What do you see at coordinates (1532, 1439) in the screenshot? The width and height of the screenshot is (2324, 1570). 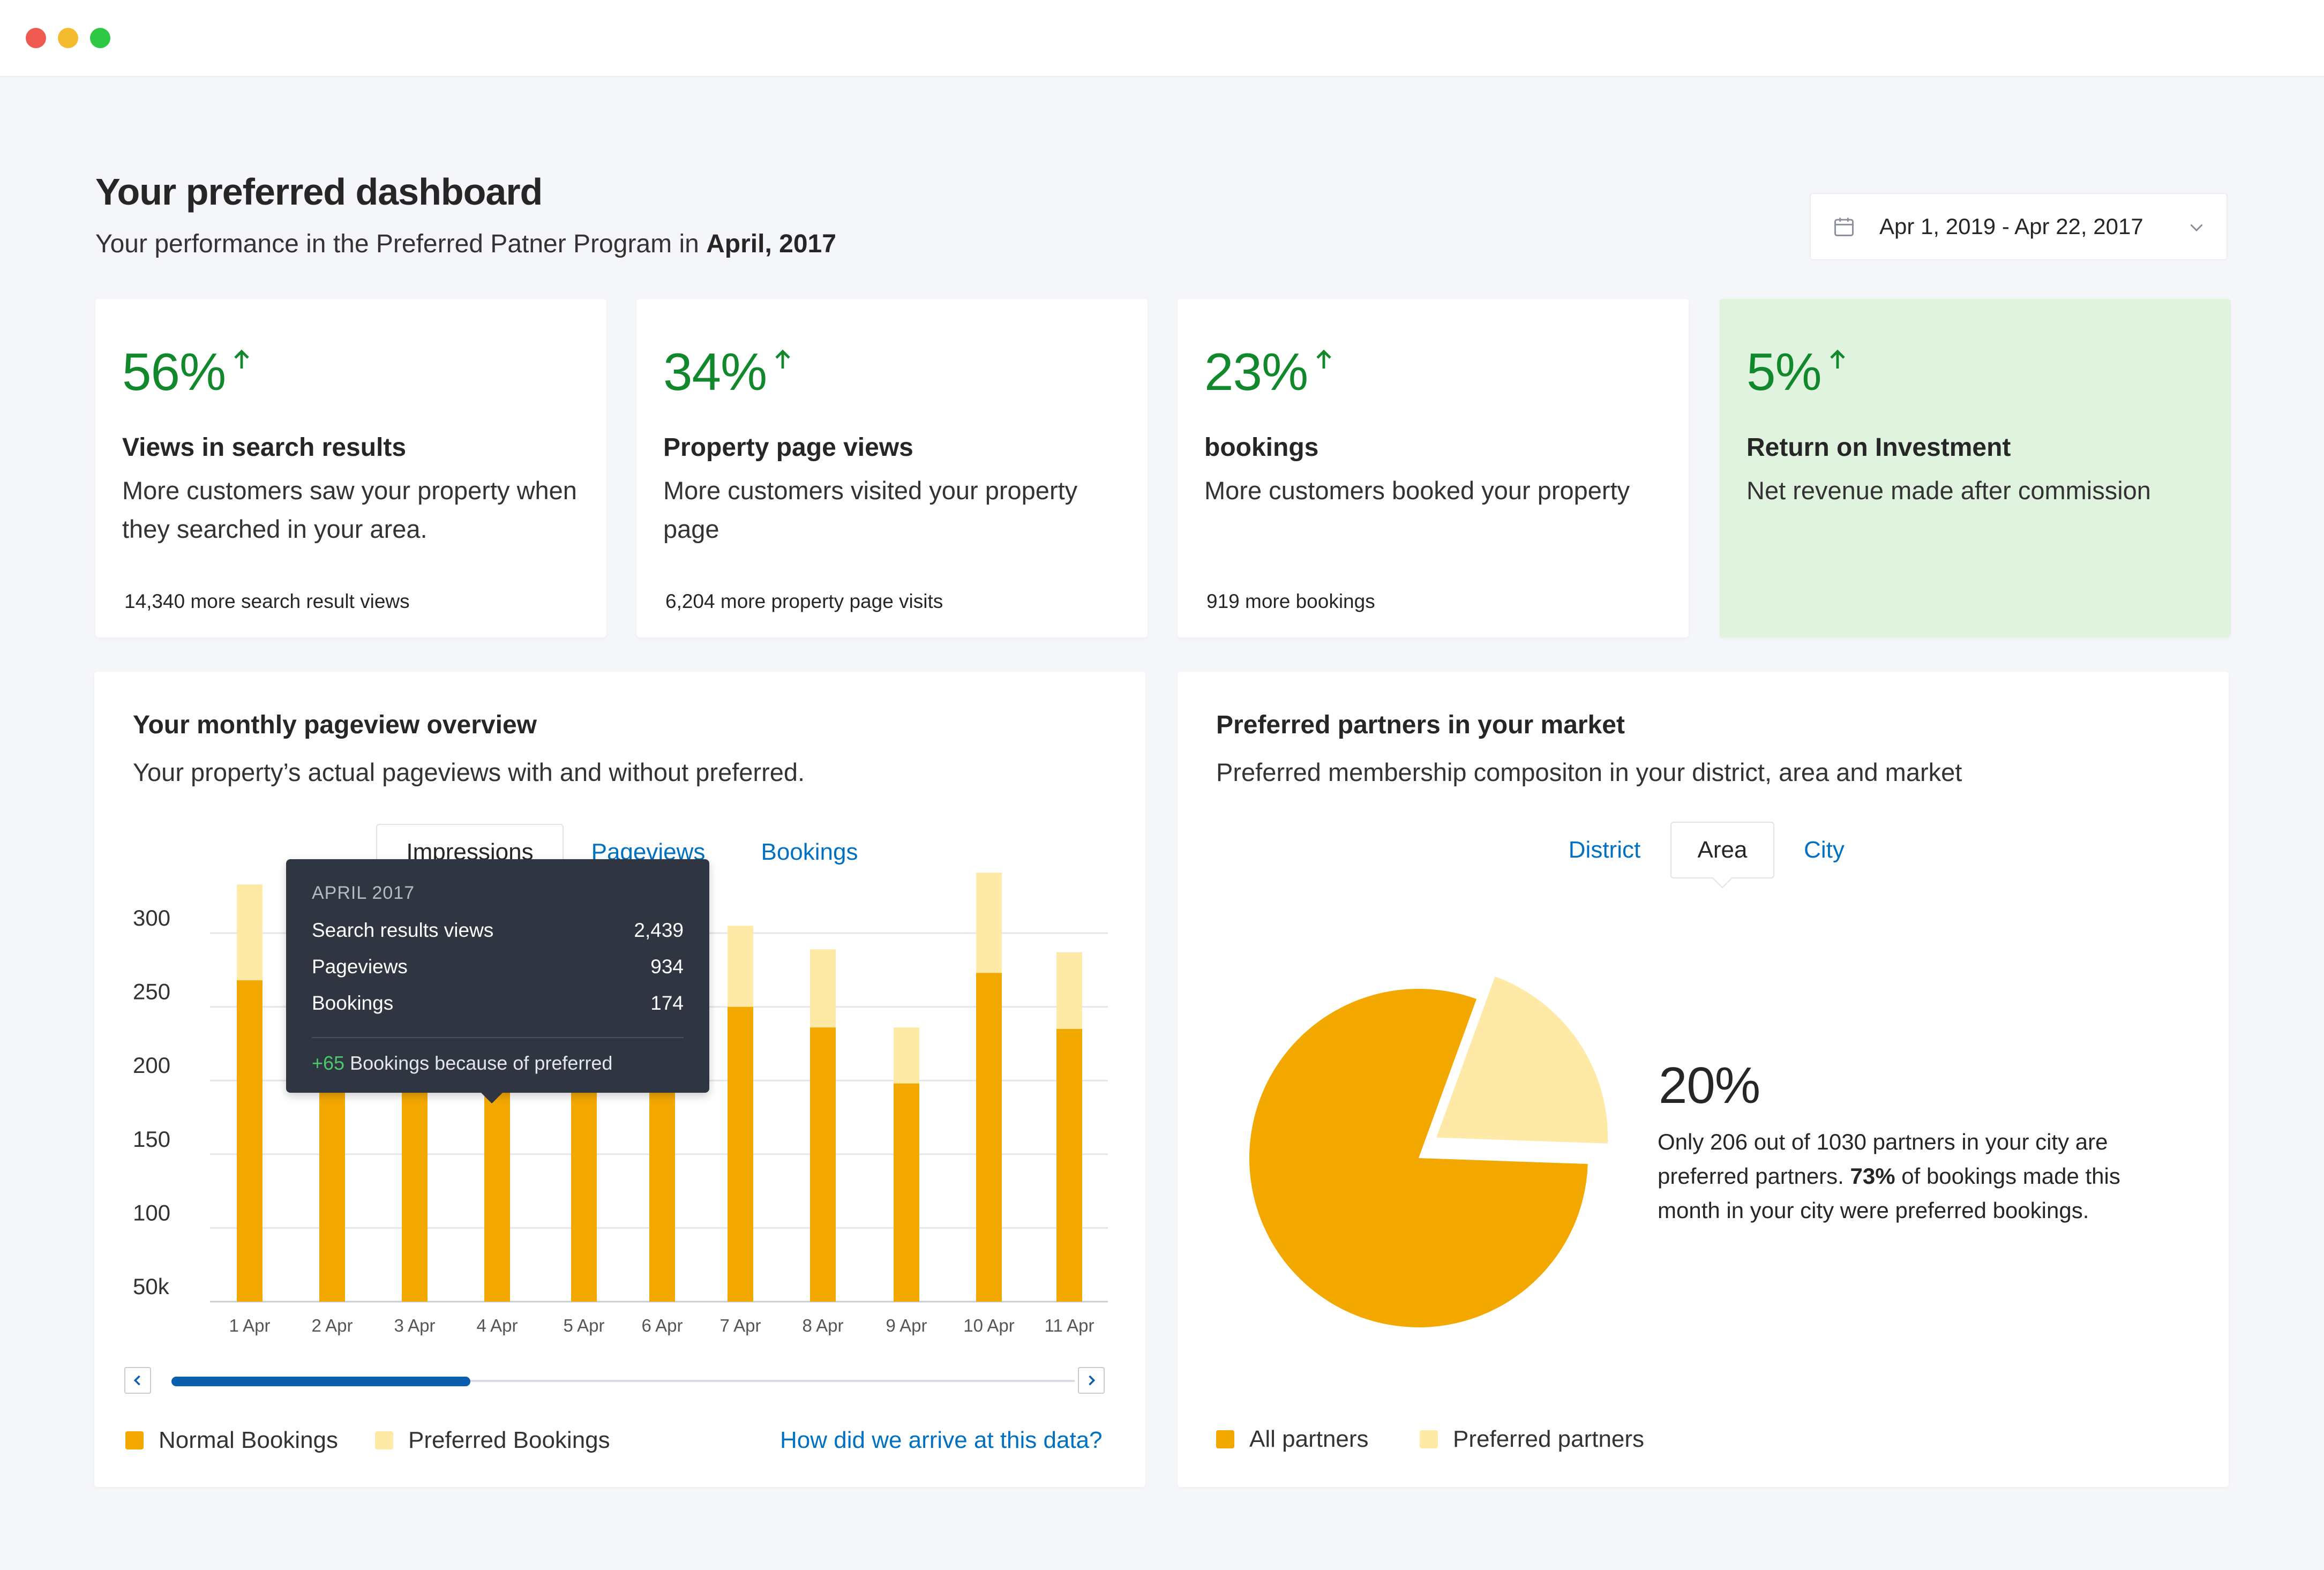 I see `legend-preferred-partners: Preferred partners` at bounding box center [1532, 1439].